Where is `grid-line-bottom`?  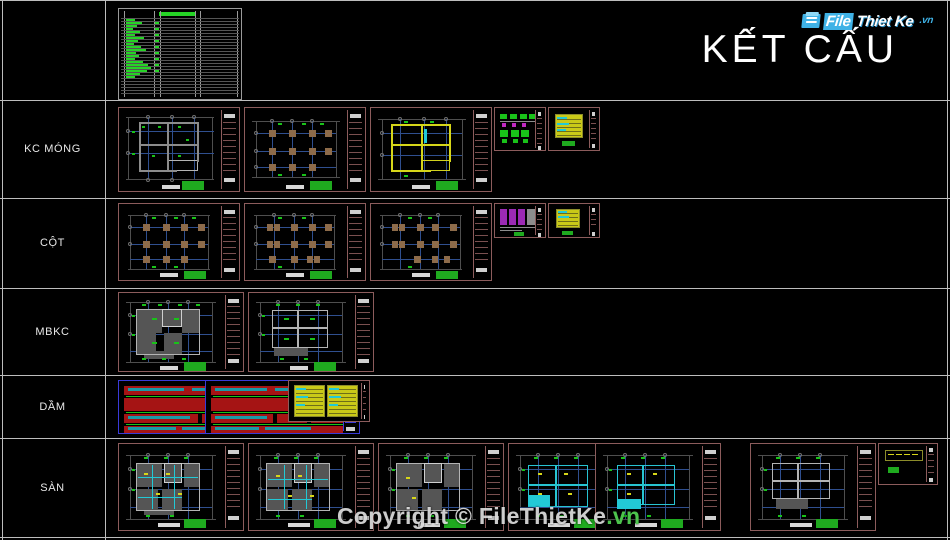 grid-line-bottom is located at coordinates (475, 537).